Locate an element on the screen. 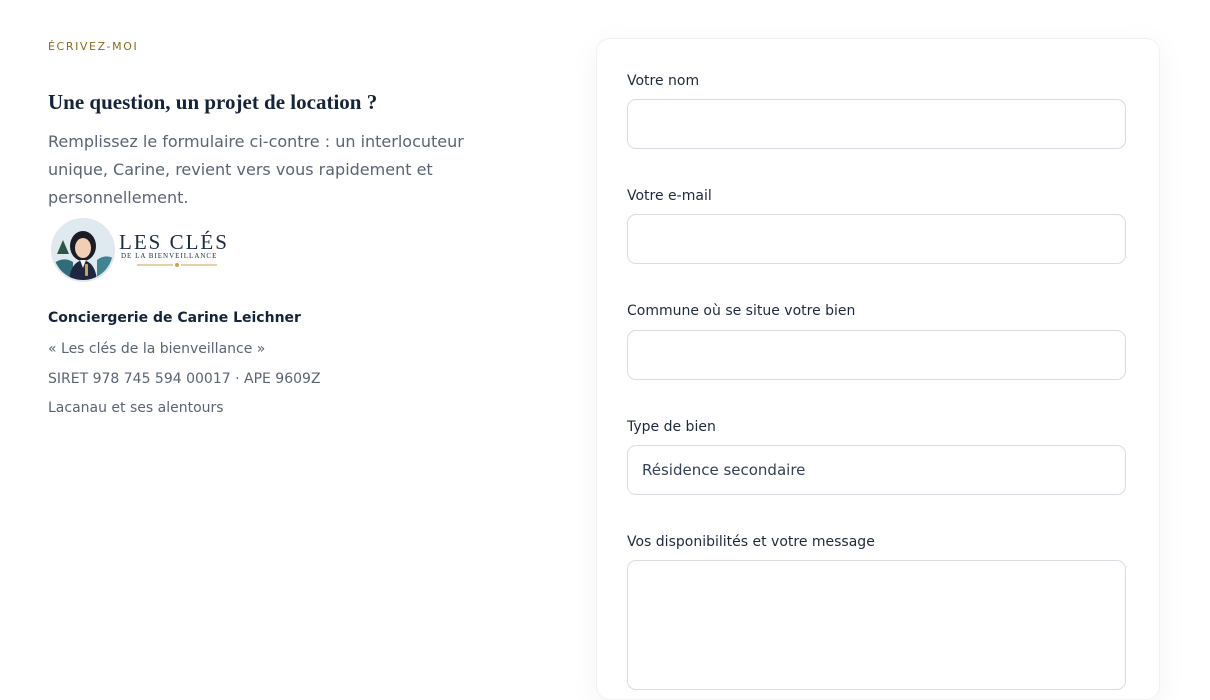 This screenshot has height=700, width=1210. message-label: Vos disponibilités et votre message is located at coordinates (751, 542).